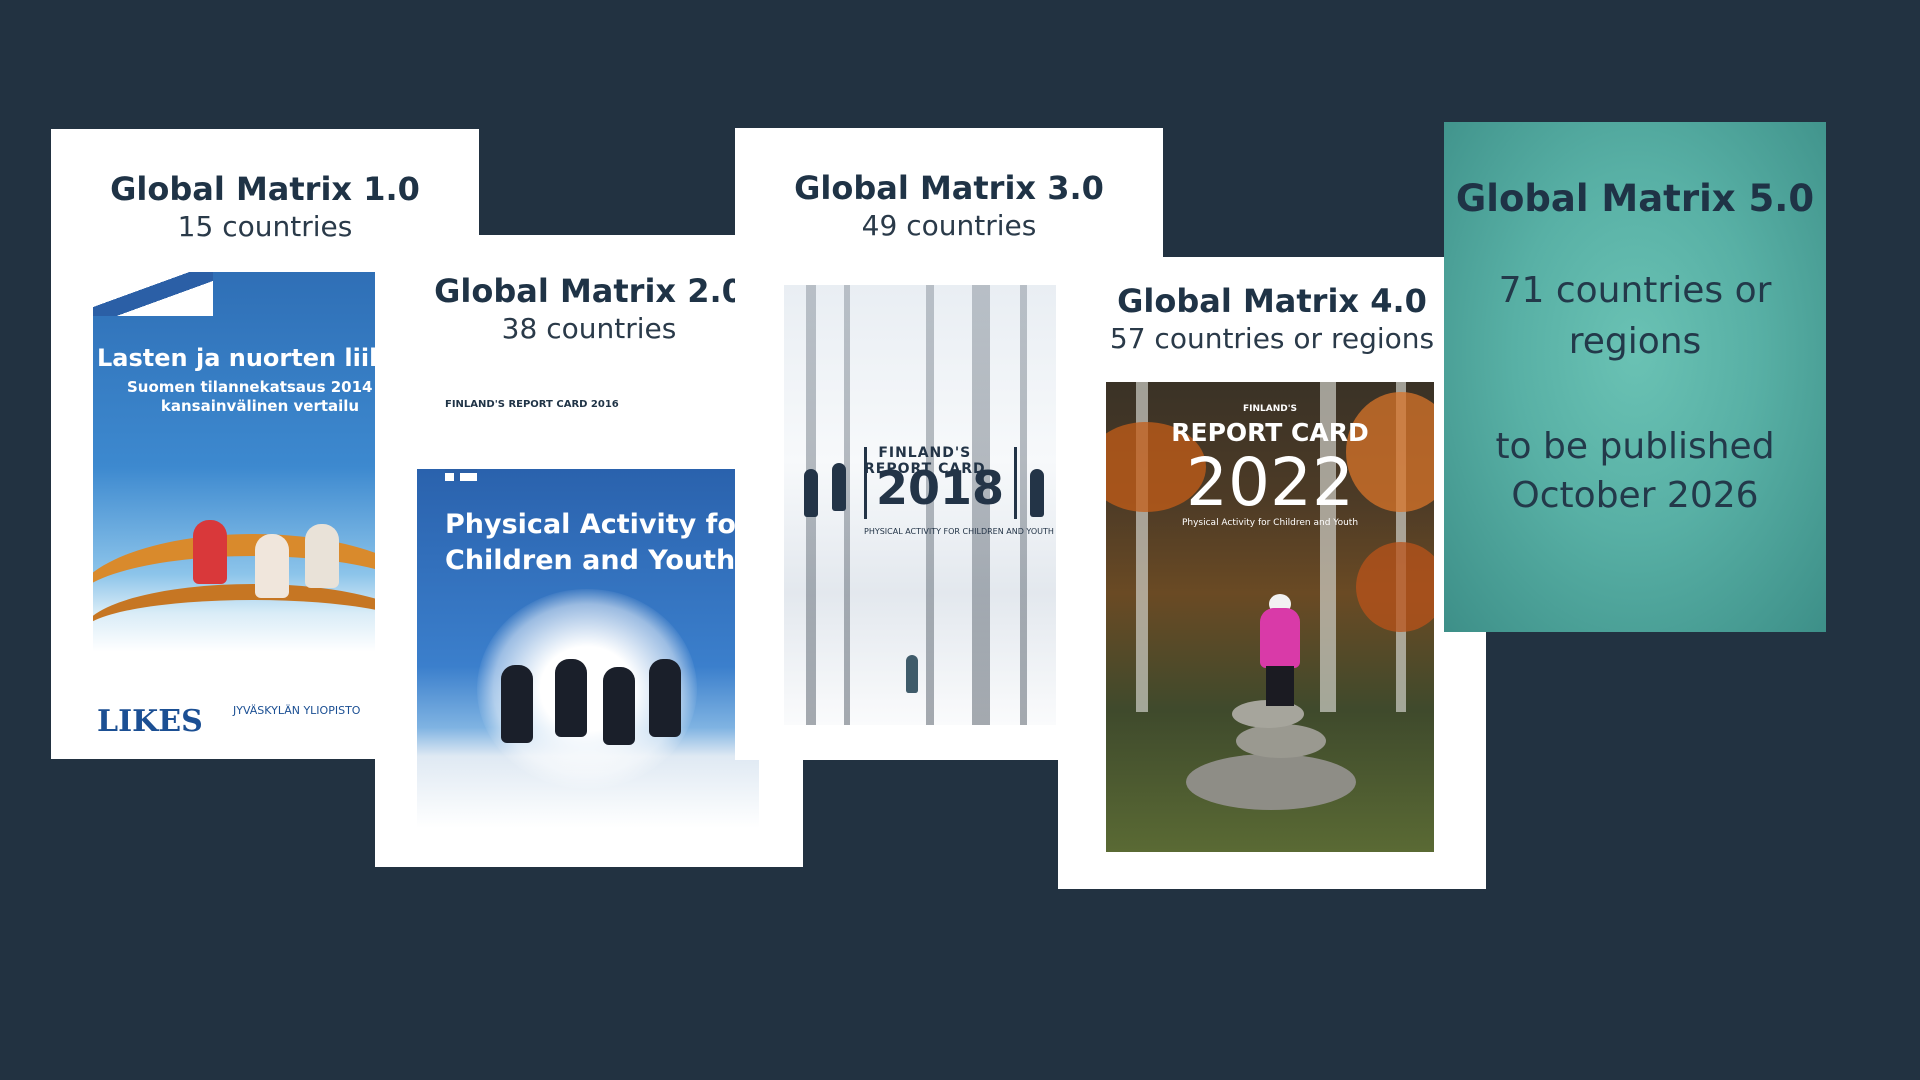  What do you see at coordinates (940, 488) in the screenshot?
I see `cover-year: 2018` at bounding box center [940, 488].